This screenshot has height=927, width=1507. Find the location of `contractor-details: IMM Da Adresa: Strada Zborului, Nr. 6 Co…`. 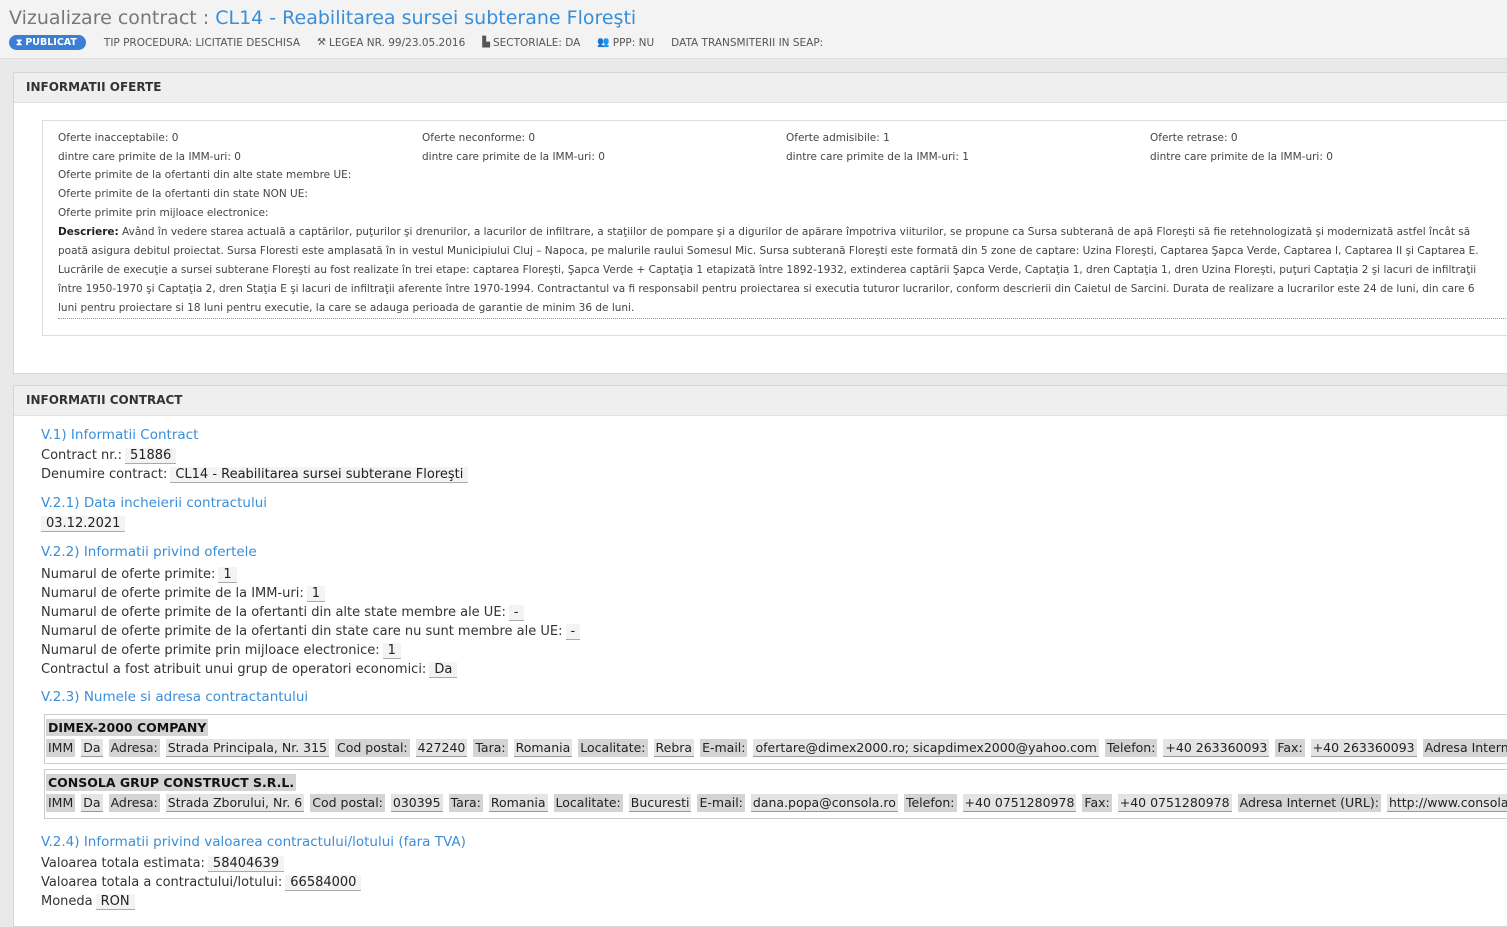

contractor-details: IMM Da Adresa: Strada Zborului, Nr. 6 Co… is located at coordinates (776, 803).